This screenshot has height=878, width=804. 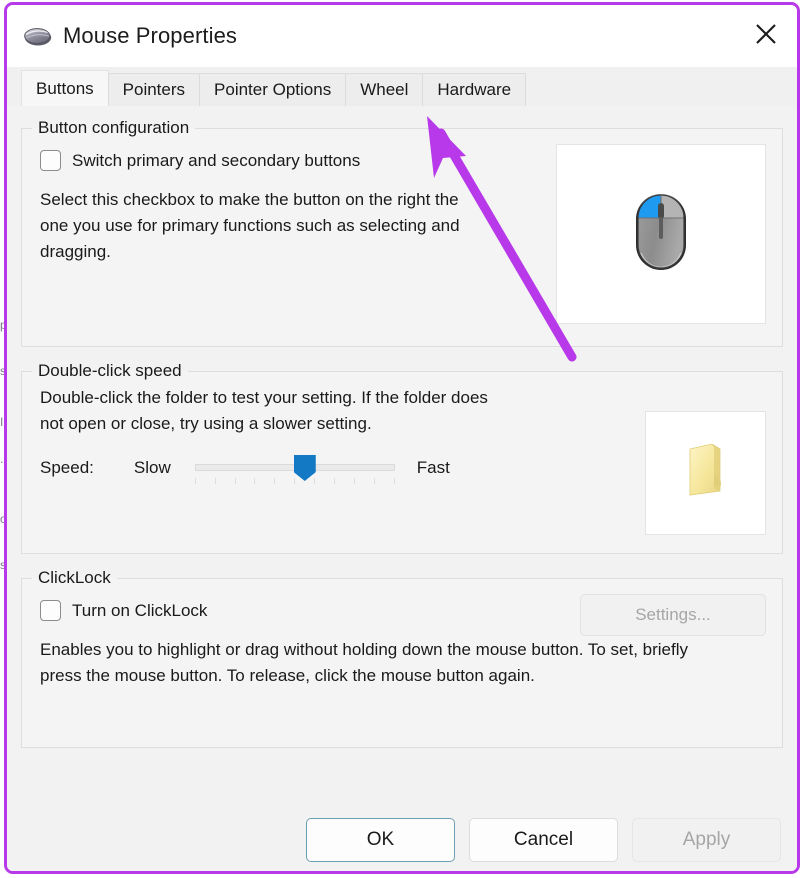 What do you see at coordinates (140, 610) in the screenshot?
I see `clicklock-label: Turn on ClickLock` at bounding box center [140, 610].